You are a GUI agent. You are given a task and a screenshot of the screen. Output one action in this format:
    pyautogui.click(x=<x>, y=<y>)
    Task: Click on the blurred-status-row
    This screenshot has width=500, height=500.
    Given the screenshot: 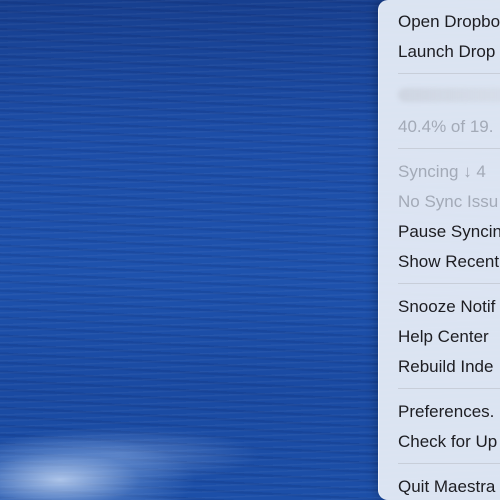 What is the action you would take?
    pyautogui.click(x=449, y=95)
    